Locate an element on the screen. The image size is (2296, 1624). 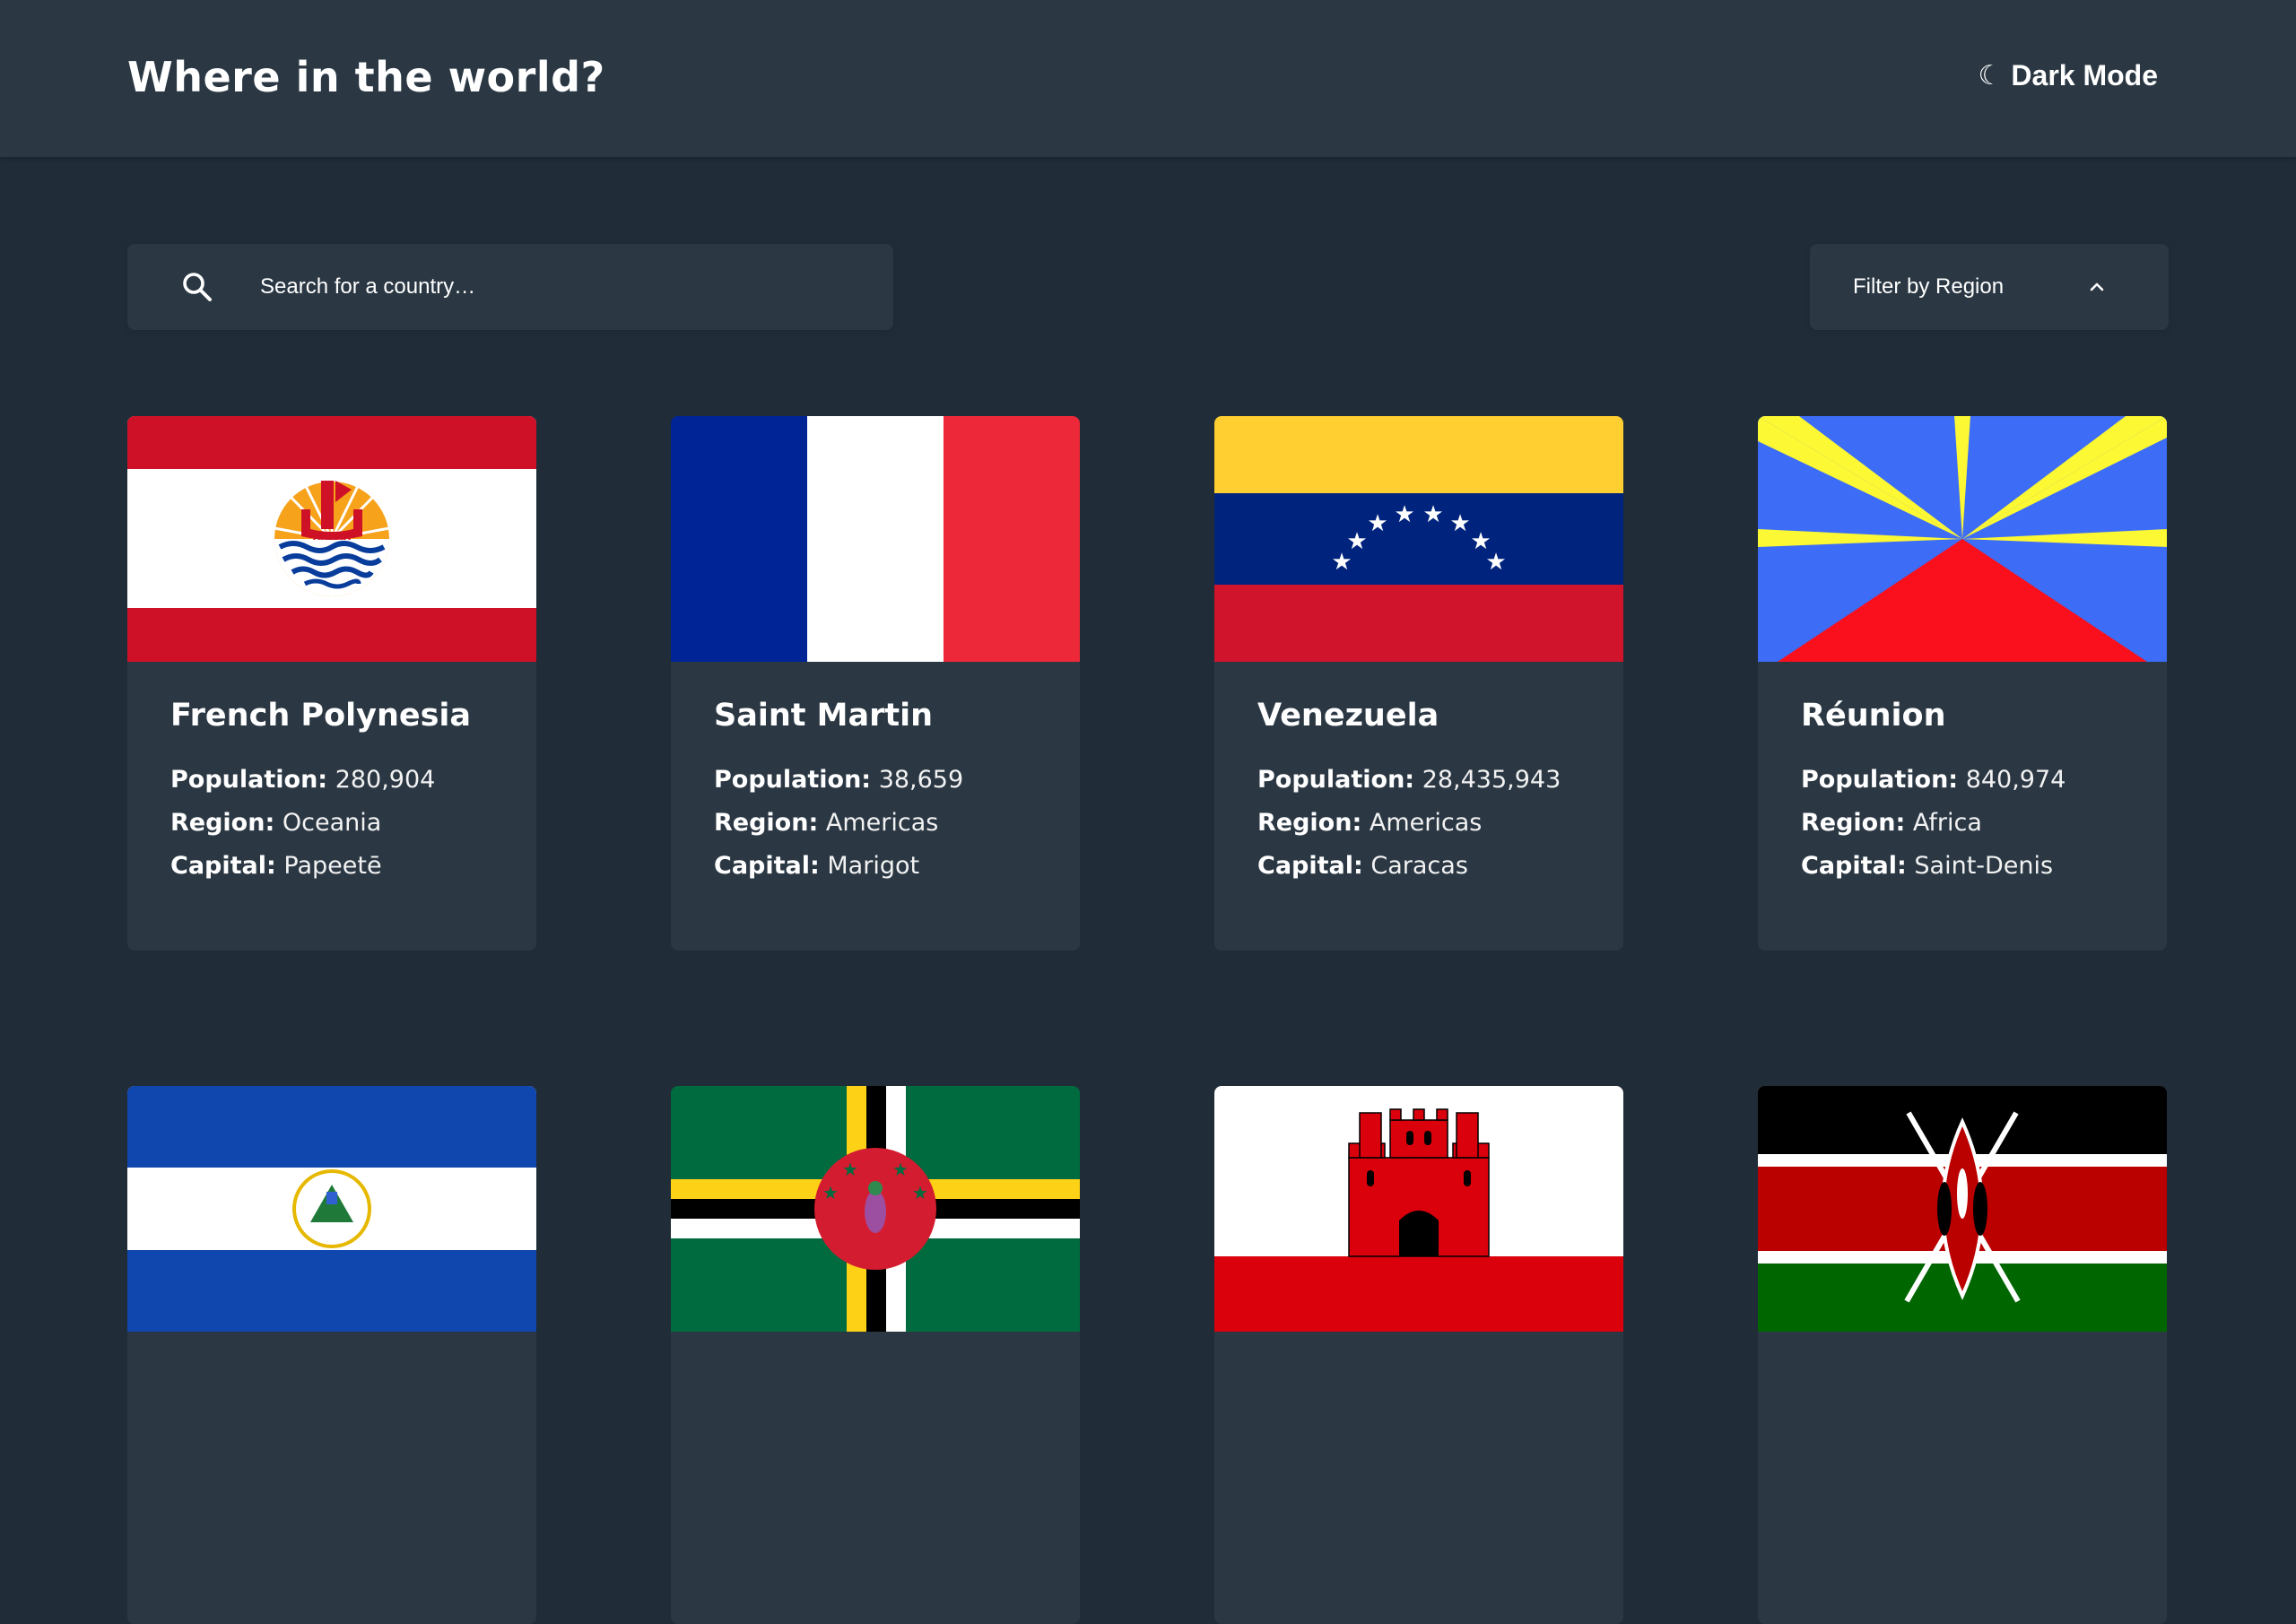
country-name: Saint Martin is located at coordinates (824, 716).